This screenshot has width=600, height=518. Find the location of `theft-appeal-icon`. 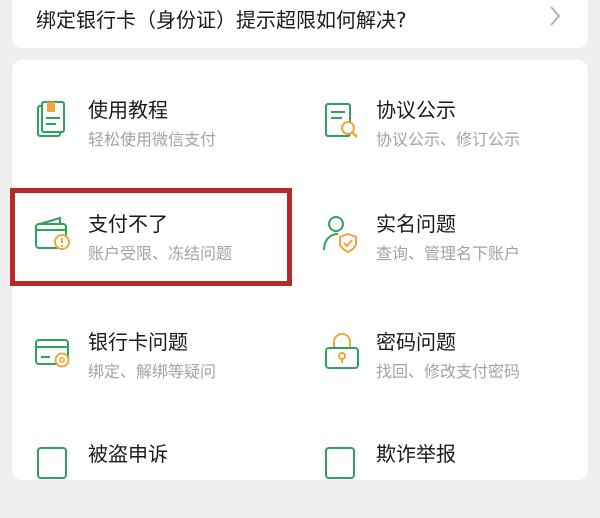

theft-appeal-icon is located at coordinates (52, 463).